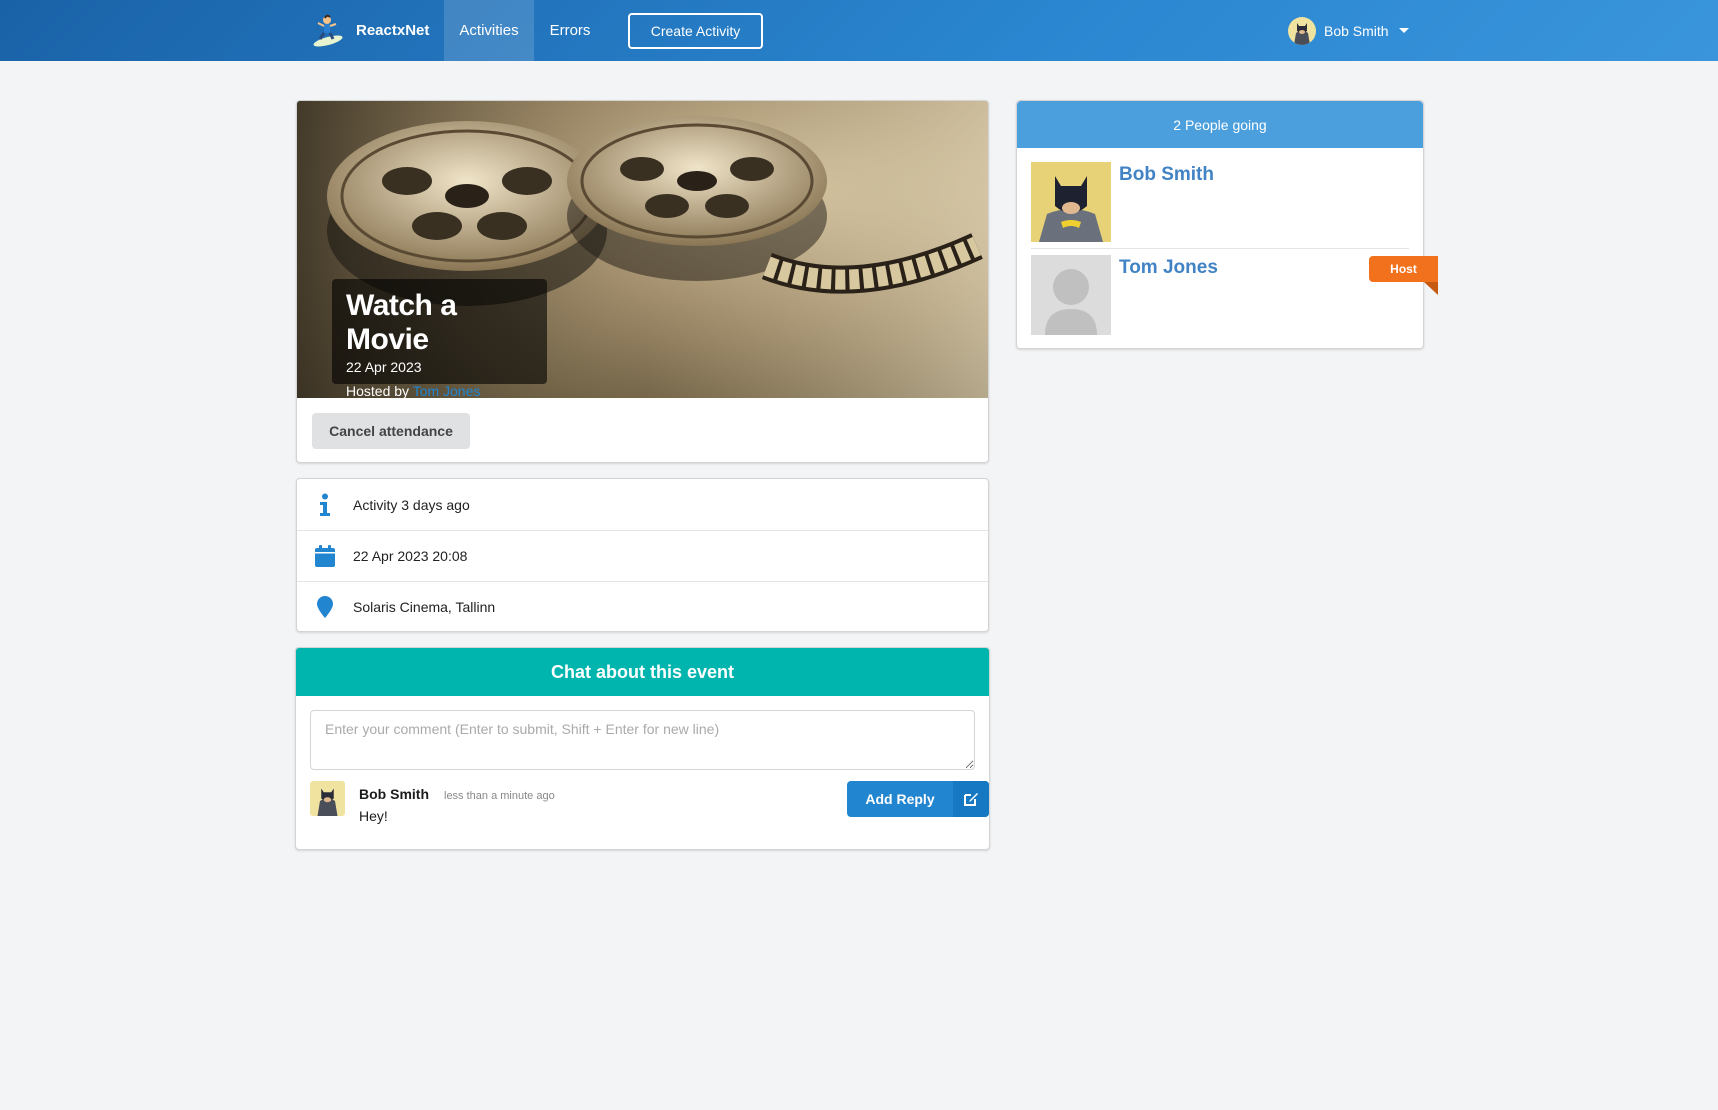 This screenshot has width=1718, height=1110. Describe the element at coordinates (570, 30) in the screenshot. I see `nav-errors: Errors` at that location.